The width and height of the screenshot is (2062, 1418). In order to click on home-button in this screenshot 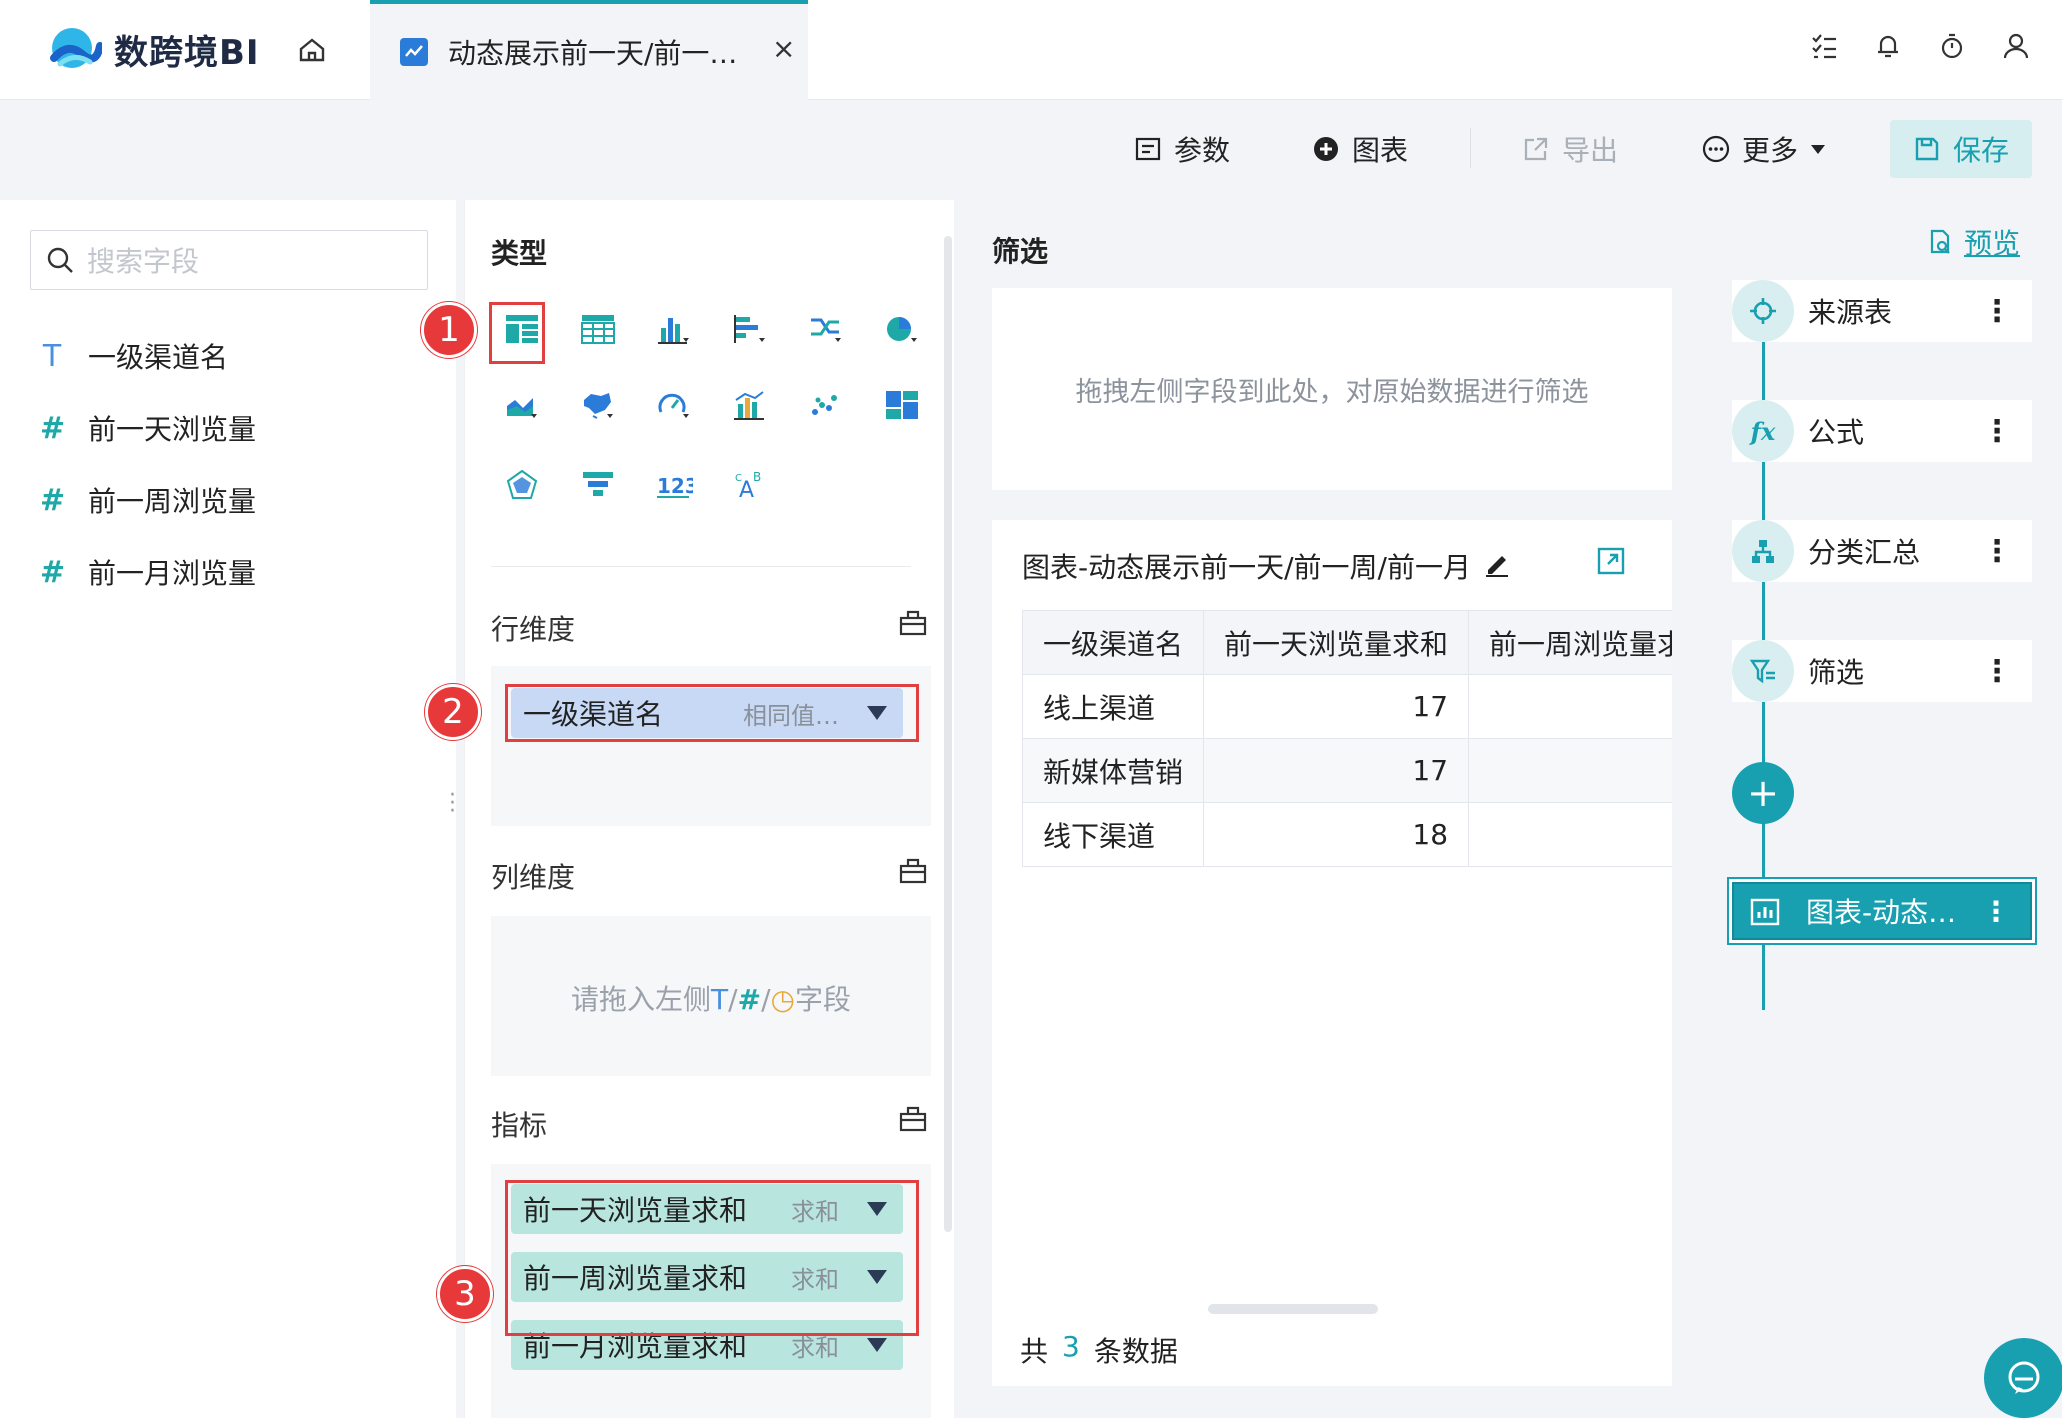, I will do `click(312, 50)`.